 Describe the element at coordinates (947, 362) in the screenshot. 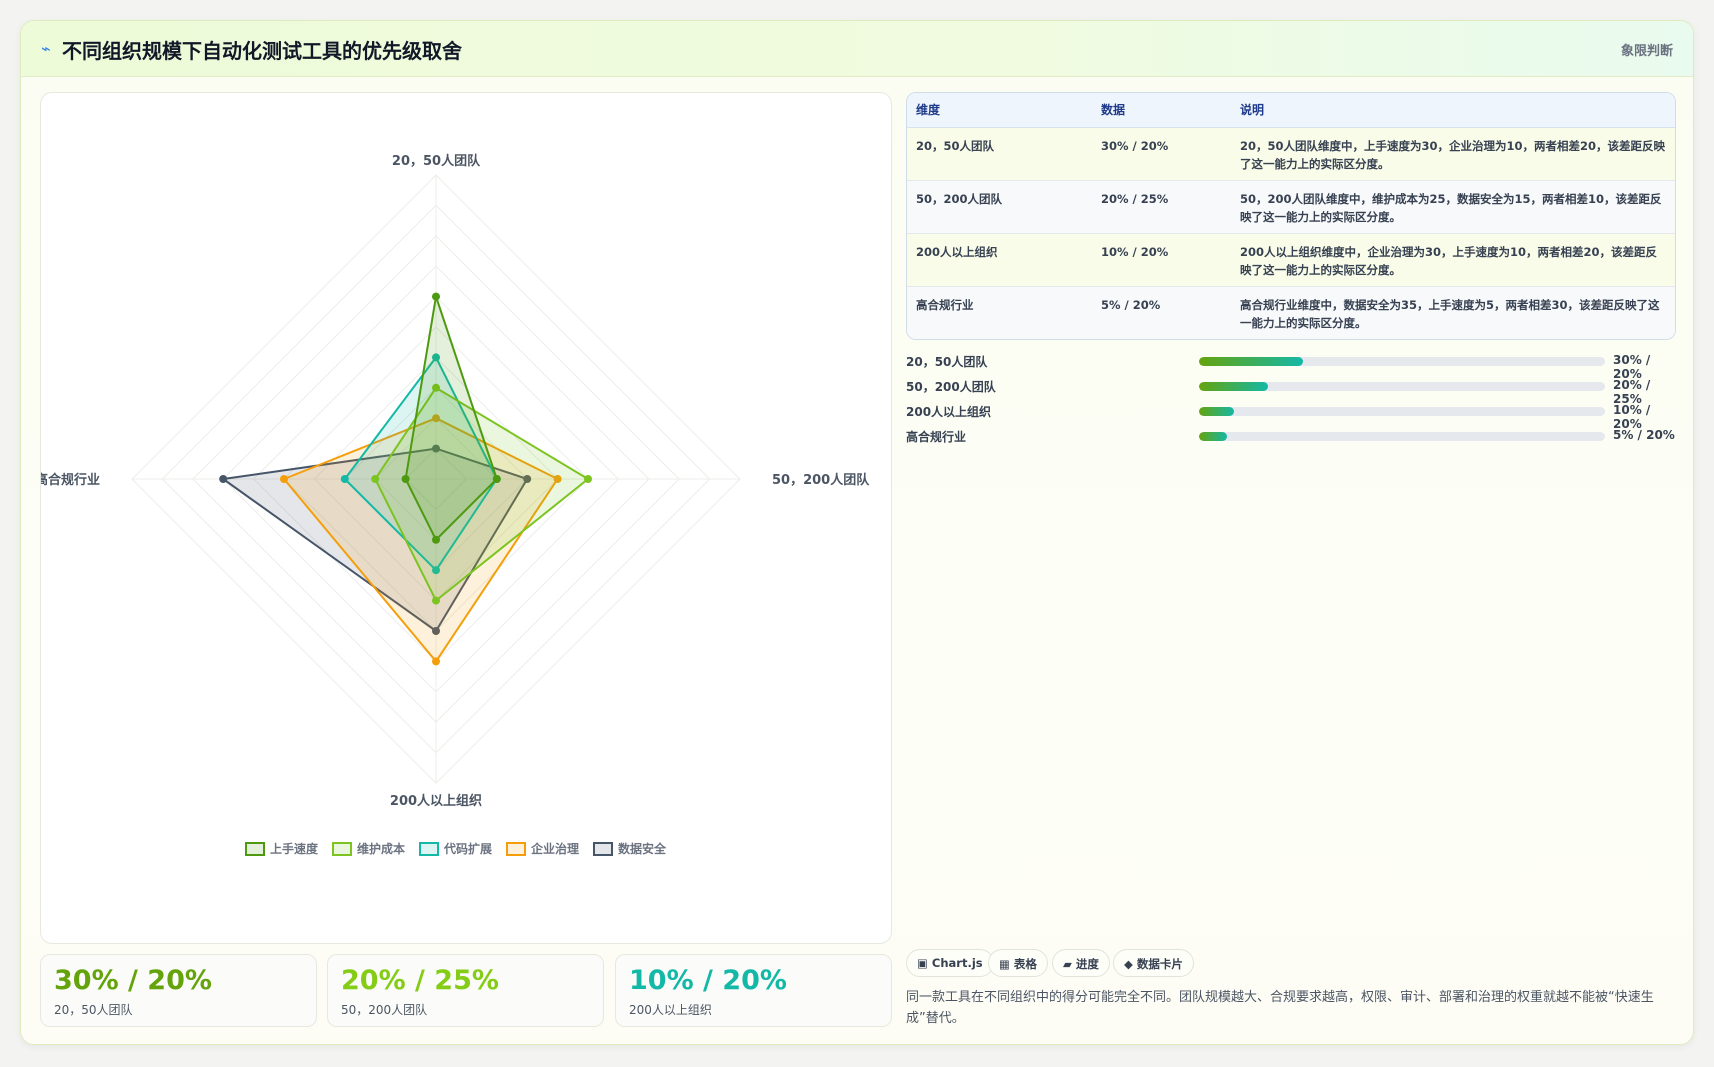

I see `progress-label: 20，50人团队` at that location.